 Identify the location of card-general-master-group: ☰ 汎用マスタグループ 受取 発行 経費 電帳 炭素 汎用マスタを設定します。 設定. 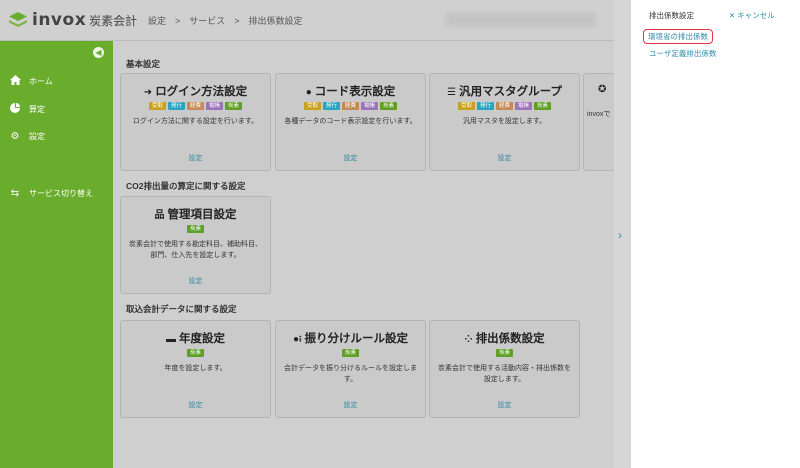
(504, 122).